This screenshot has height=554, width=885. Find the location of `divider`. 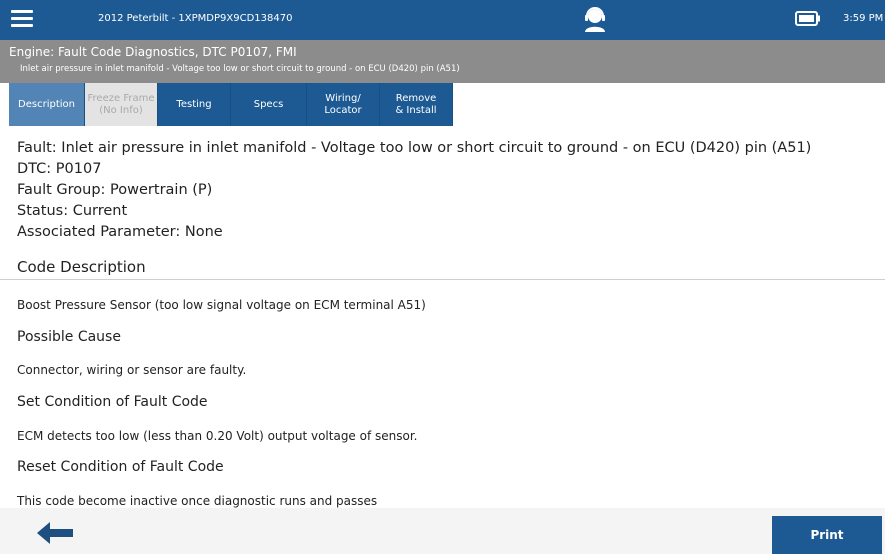

divider is located at coordinates (442, 279).